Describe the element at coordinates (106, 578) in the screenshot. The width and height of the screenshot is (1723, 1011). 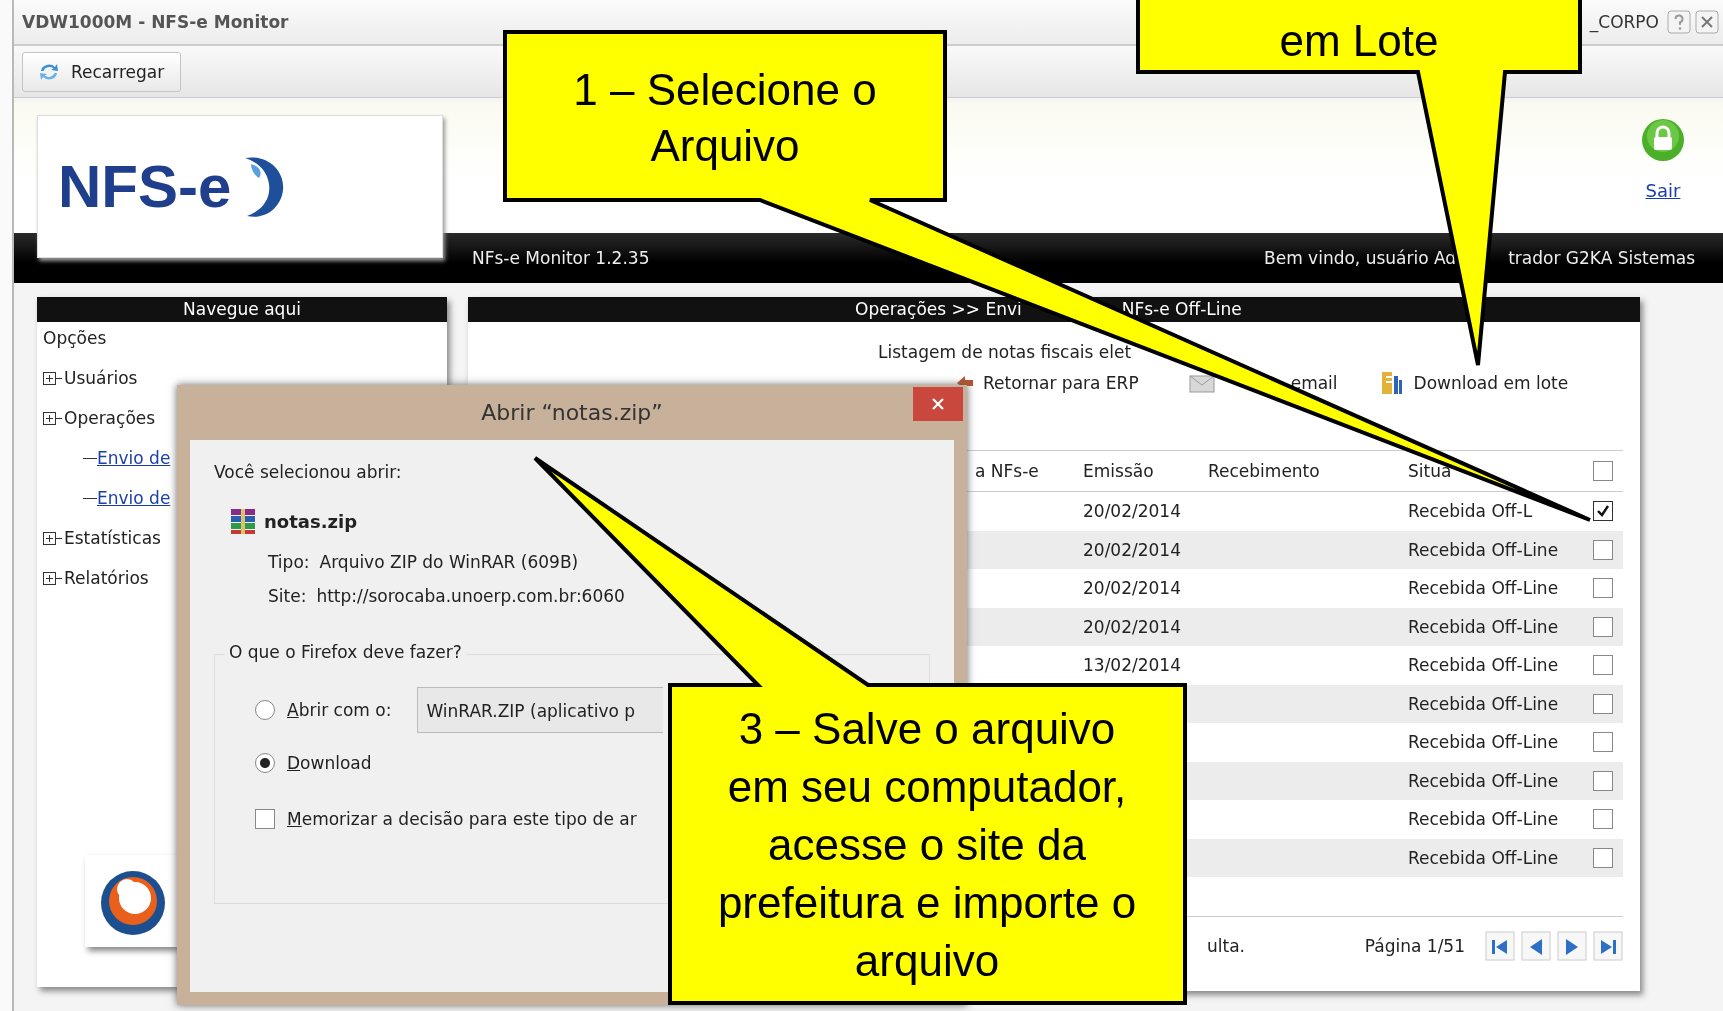
I see `tree-item: Relatórios` at that location.